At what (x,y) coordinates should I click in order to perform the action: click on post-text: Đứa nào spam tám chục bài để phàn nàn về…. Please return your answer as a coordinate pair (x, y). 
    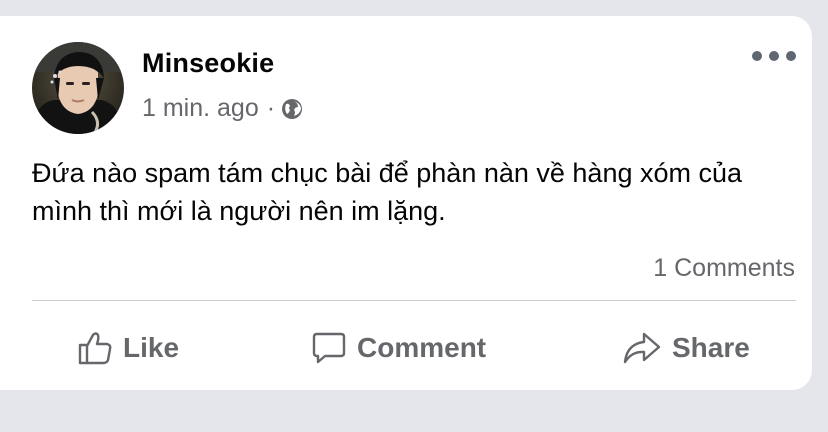
    Looking at the image, I should click on (387, 192).